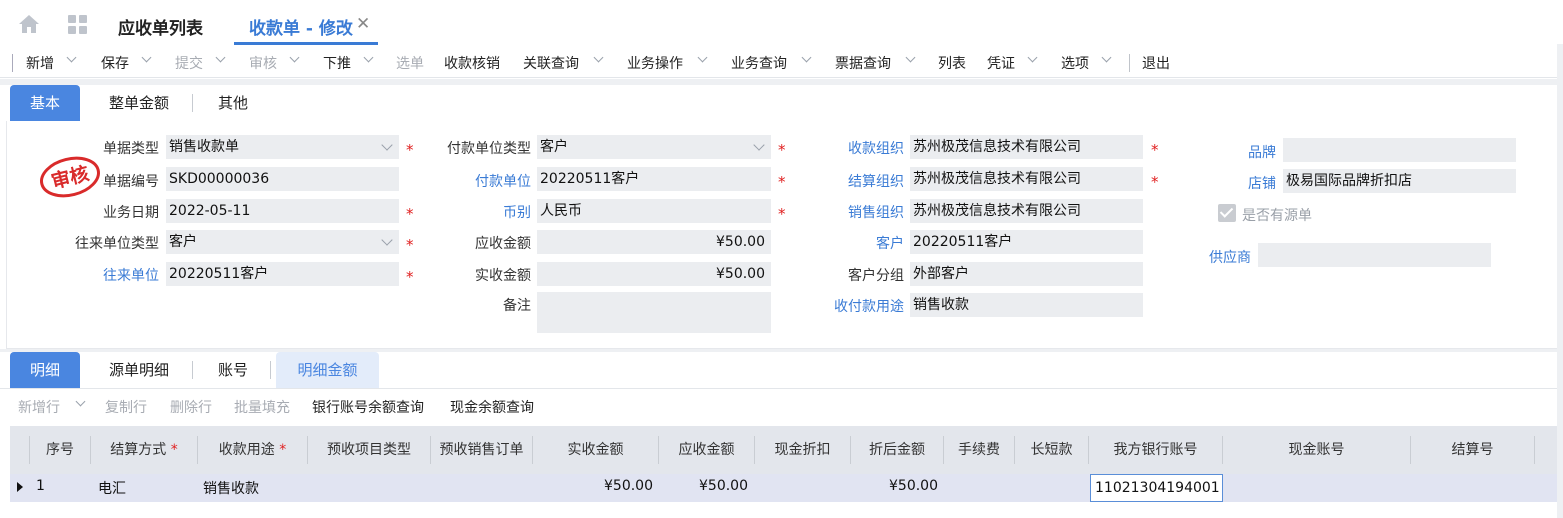 The image size is (1563, 518). What do you see at coordinates (654, 179) in the screenshot?
I see `payer-field: 20220511客户` at bounding box center [654, 179].